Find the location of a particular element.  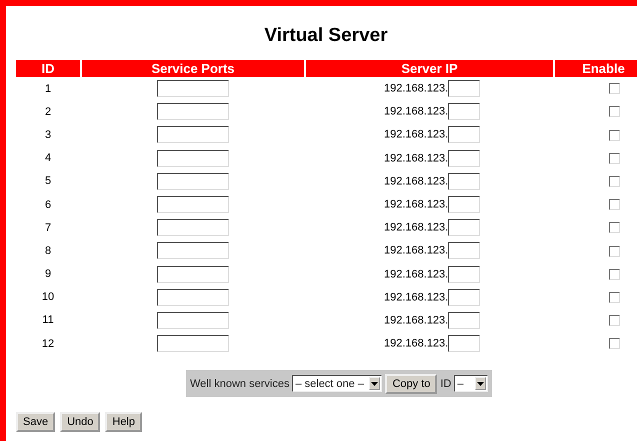

row-id: 3 is located at coordinates (48, 135).